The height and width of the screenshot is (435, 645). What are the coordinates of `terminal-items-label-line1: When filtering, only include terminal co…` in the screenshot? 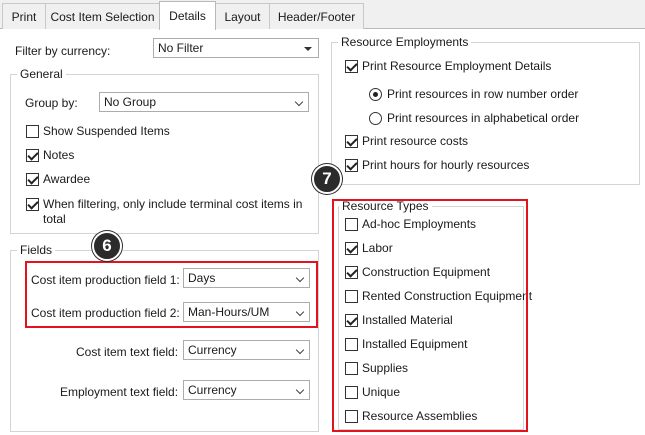 It's located at (173, 204).